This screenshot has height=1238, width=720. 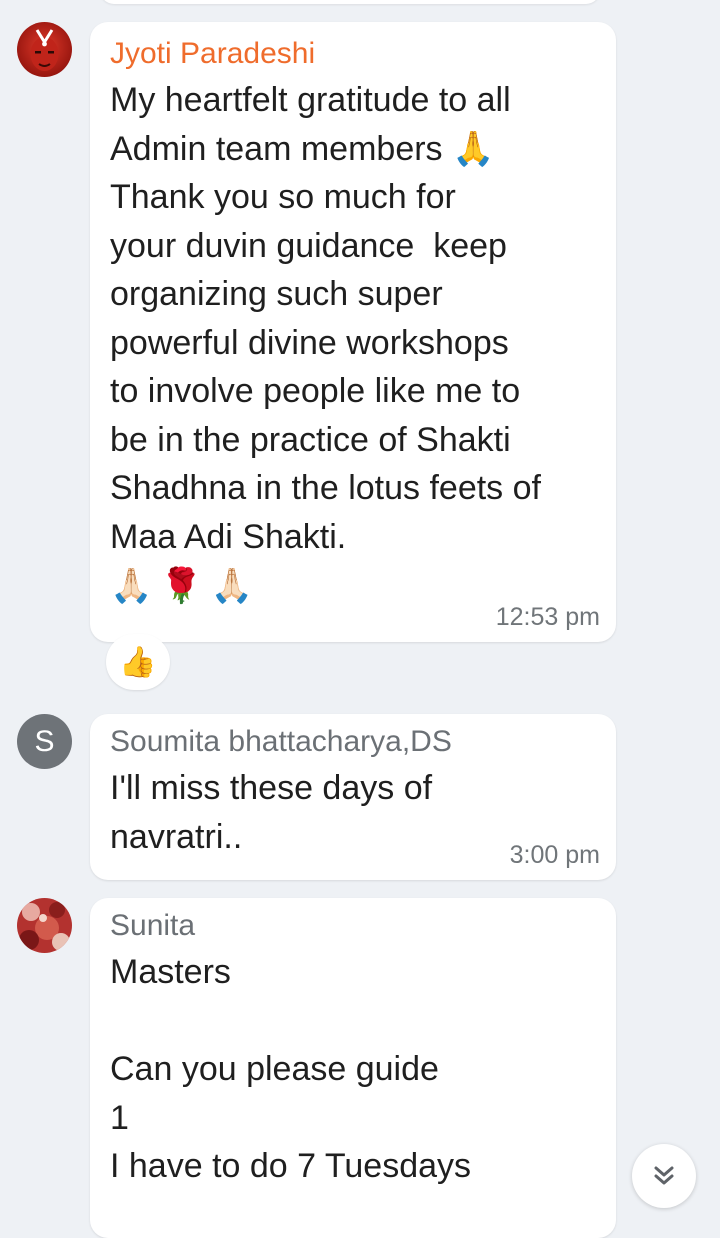 I want to click on sender-name: Jyoti Paradeshi, so click(x=353, y=54).